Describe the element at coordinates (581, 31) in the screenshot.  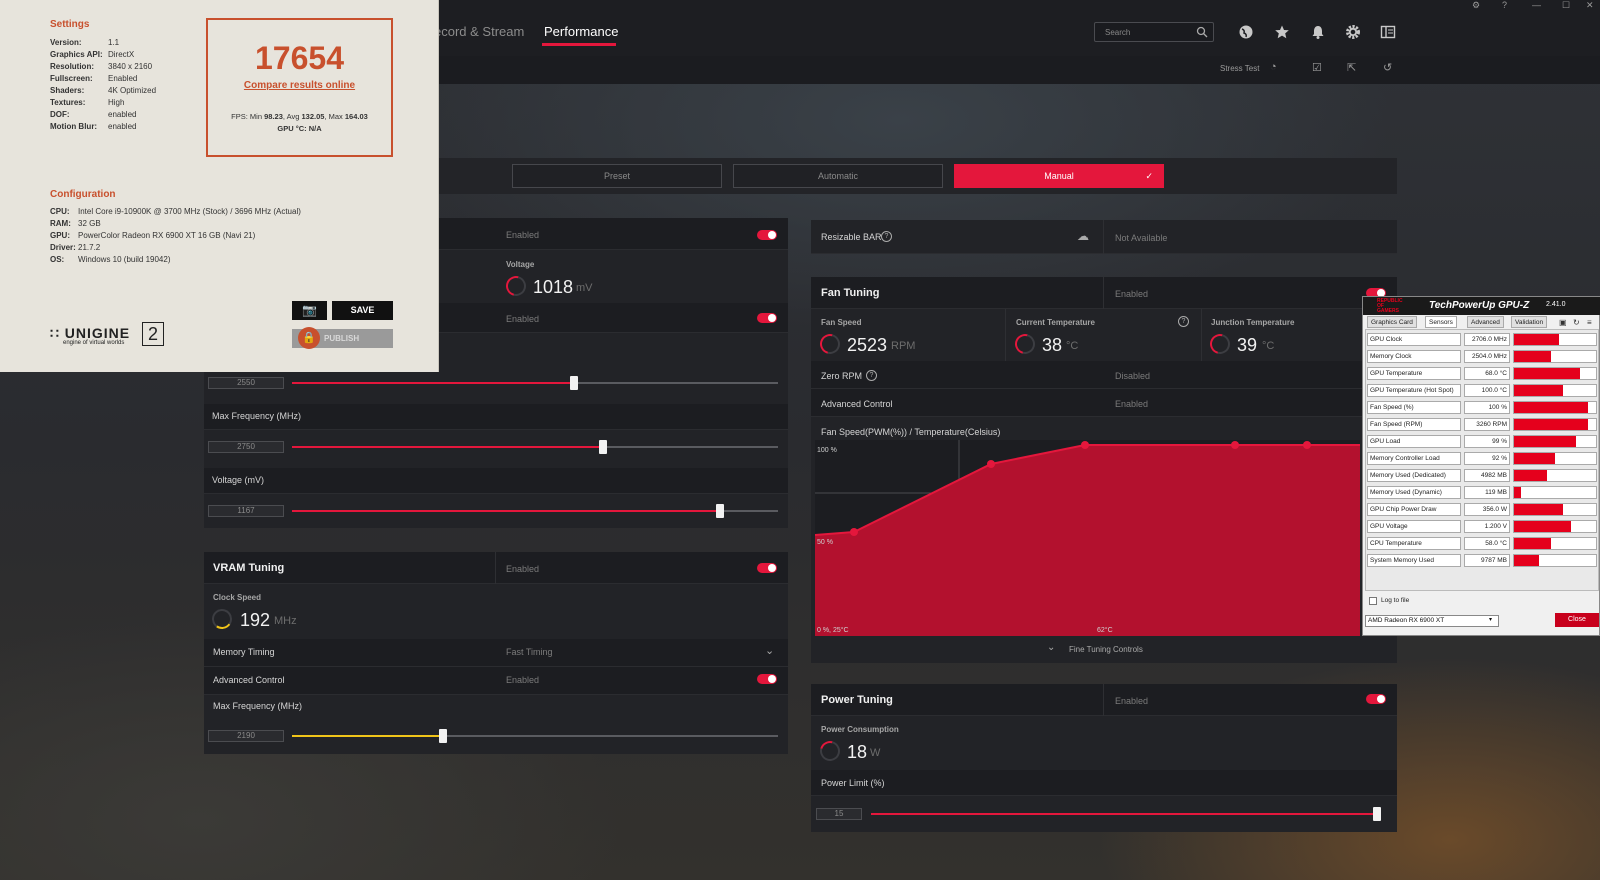
I see `tab-performance: Performance` at that location.